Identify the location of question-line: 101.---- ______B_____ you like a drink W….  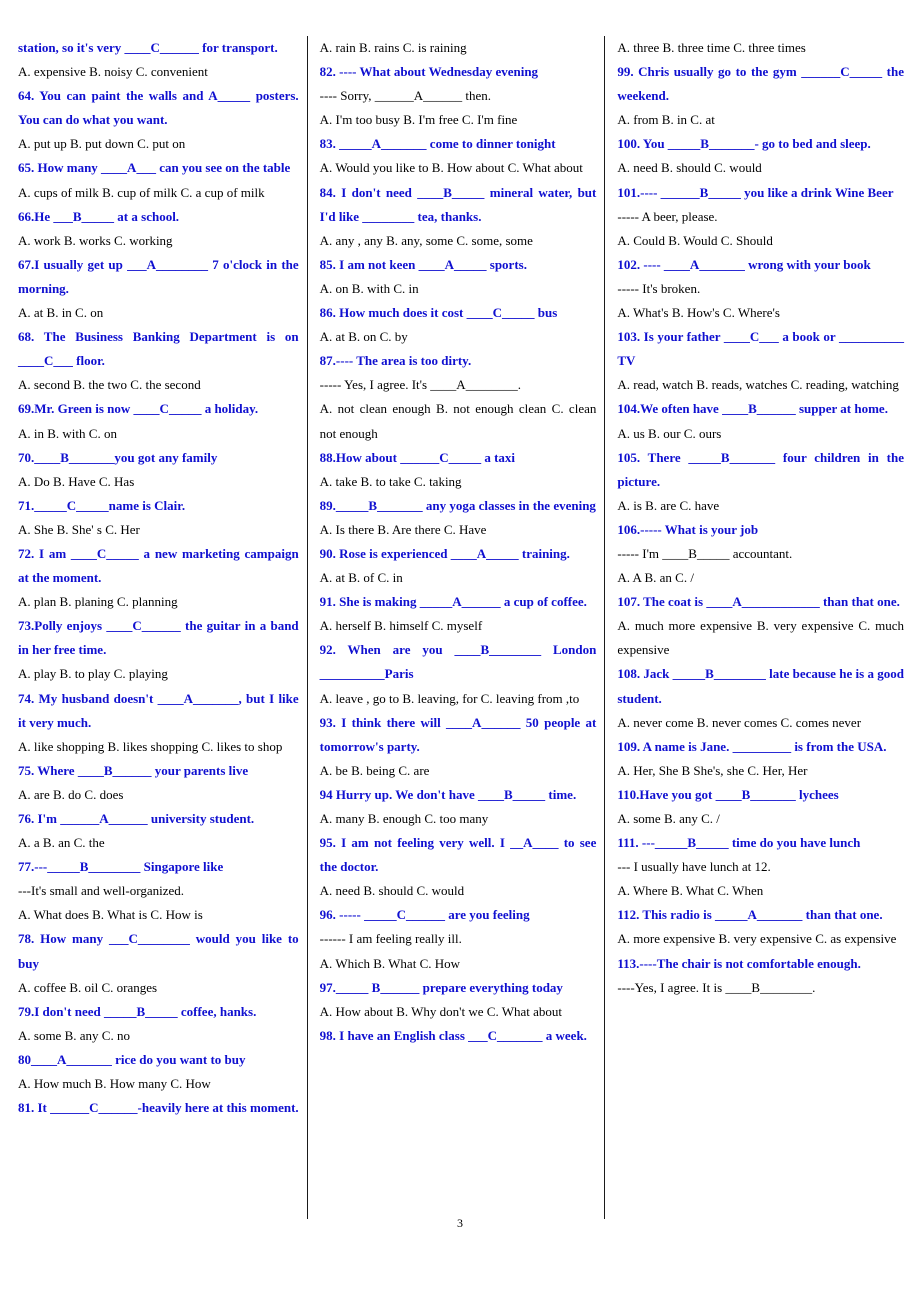
(755, 192).